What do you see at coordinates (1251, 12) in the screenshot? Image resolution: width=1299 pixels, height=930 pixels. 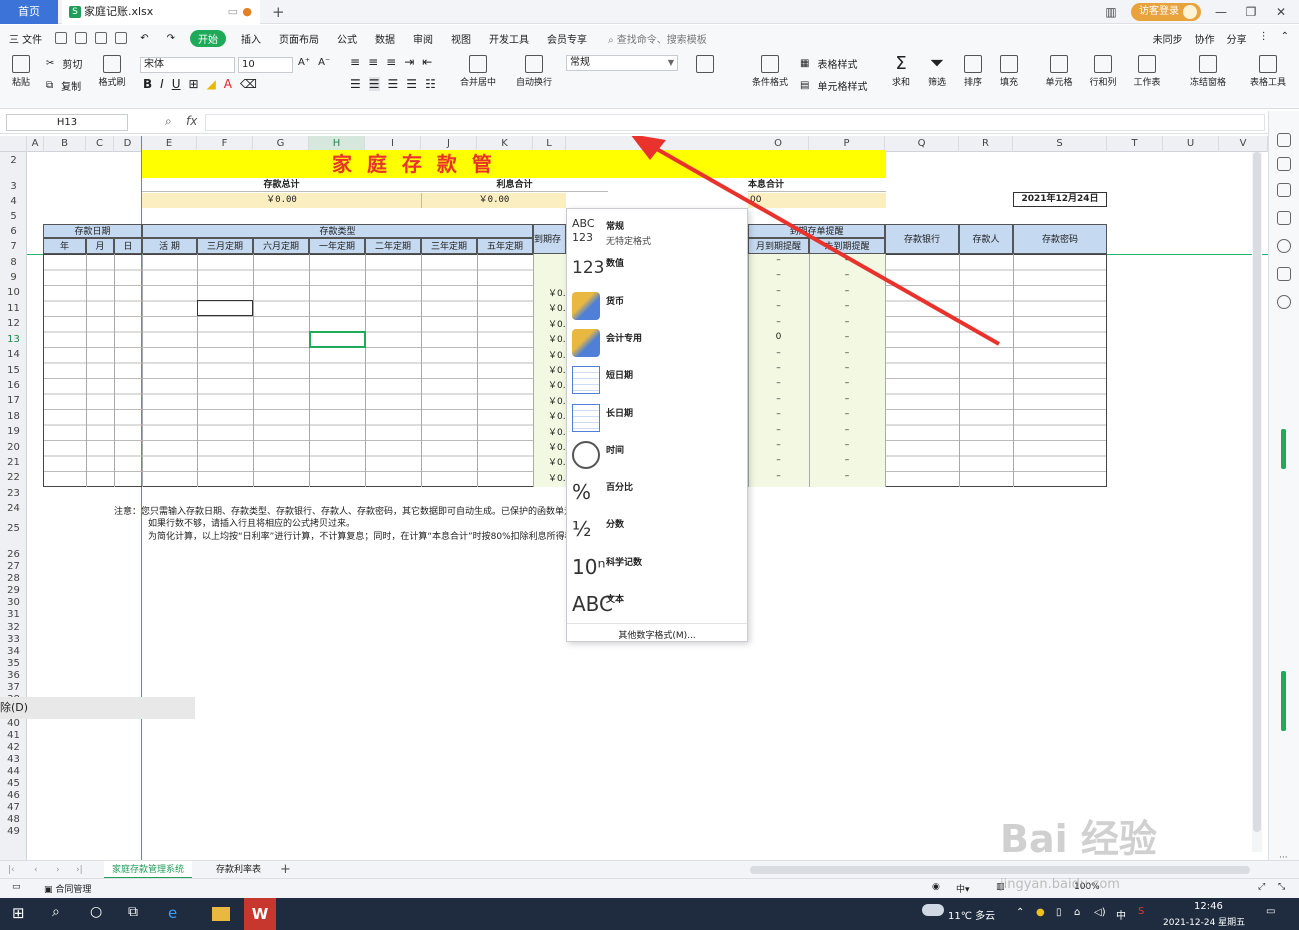 I see `restore-icon: ❐` at bounding box center [1251, 12].